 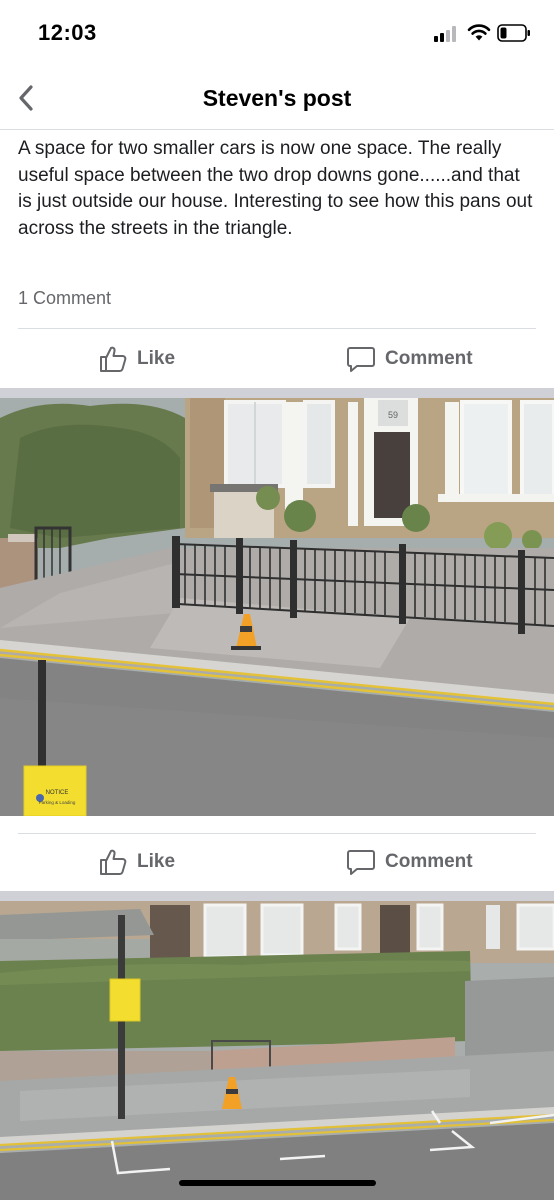 What do you see at coordinates (67, 32) in the screenshot?
I see `status-time: 12:03` at bounding box center [67, 32].